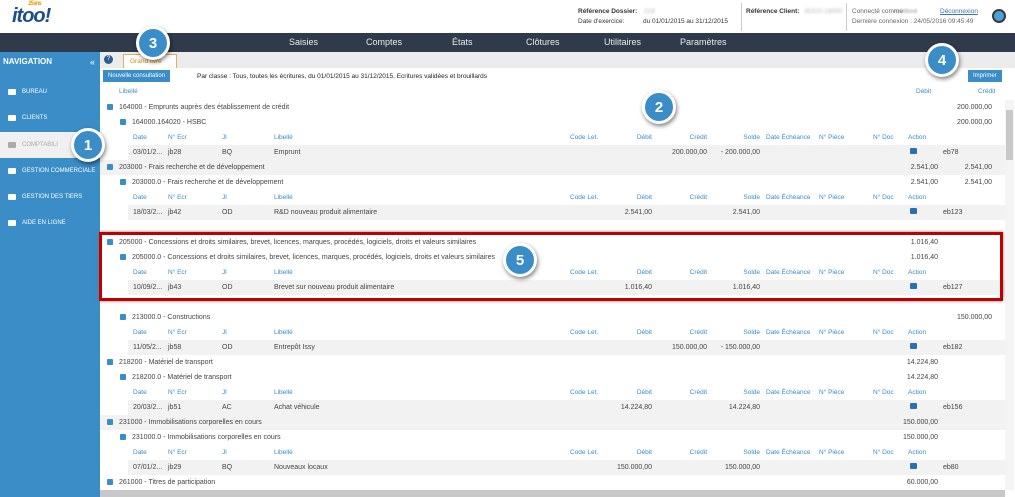 The image size is (1015, 497). What do you see at coordinates (985, 76) in the screenshot?
I see `print-button: Imprimer` at bounding box center [985, 76].